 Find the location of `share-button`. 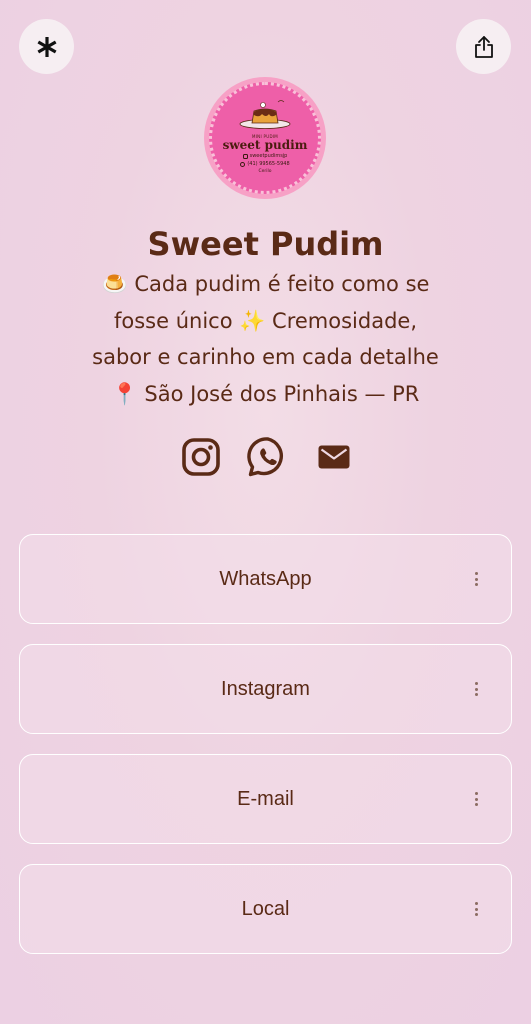

share-button is located at coordinates (483, 46).